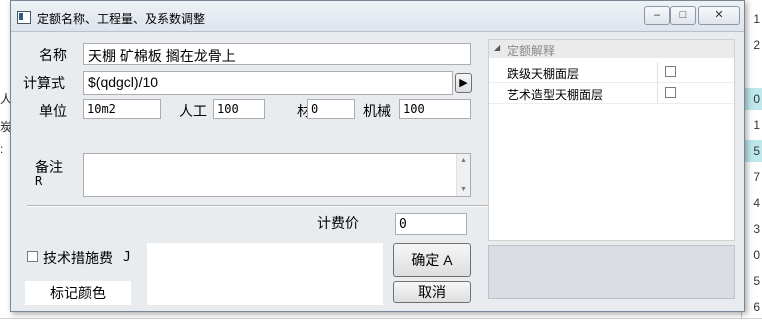 The height and width of the screenshot is (331, 762). Describe the element at coordinates (463, 189) in the screenshot. I see `scroll-down-icon: ▼` at that location.